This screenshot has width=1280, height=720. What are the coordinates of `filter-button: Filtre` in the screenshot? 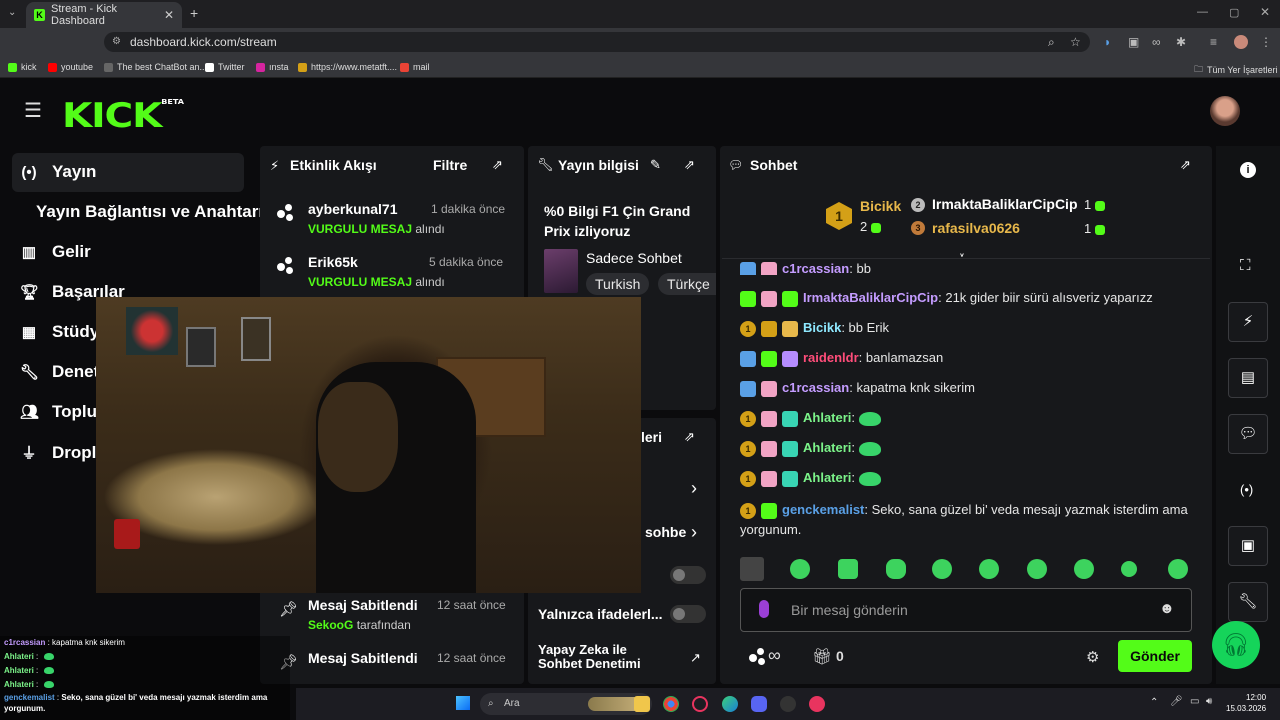 It's located at (450, 165).